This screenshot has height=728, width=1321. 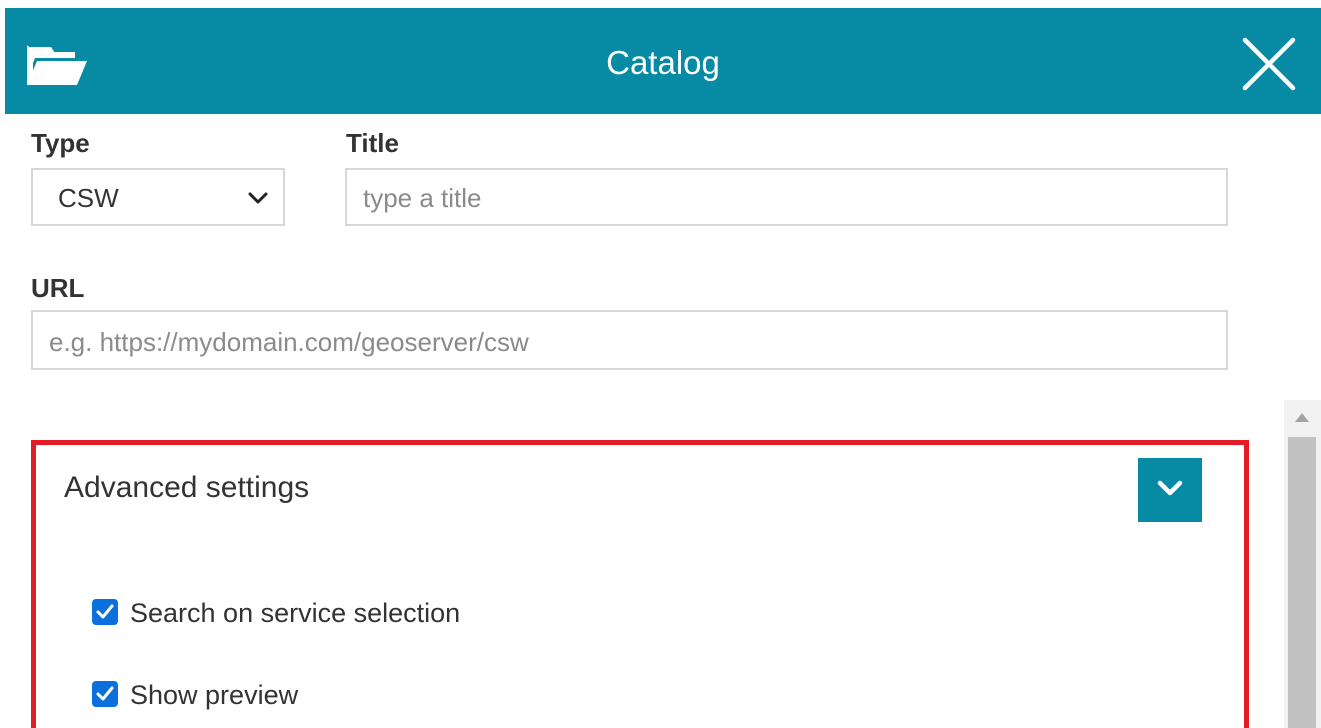 I want to click on url-input-placeholder: e.g. https://mydomain.com/geoserver/csw, so click(x=289, y=342).